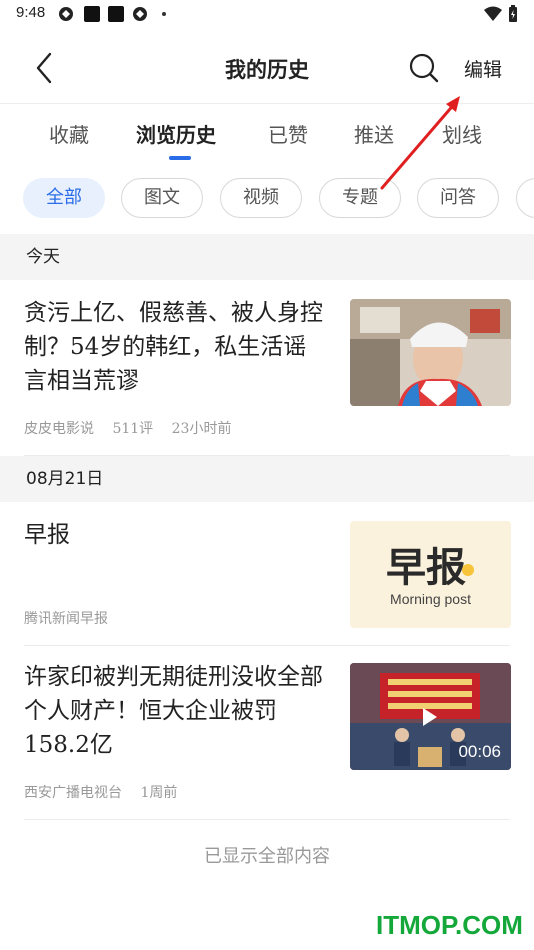  I want to click on filter-chip-article: 图文, so click(162, 198).